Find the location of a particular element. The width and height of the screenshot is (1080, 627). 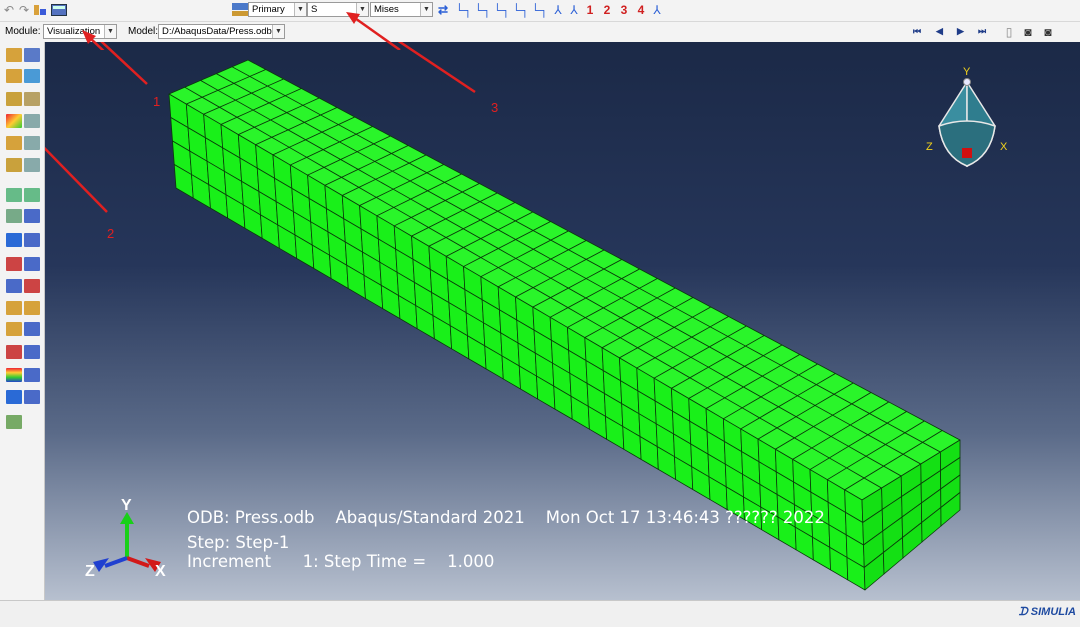

step-info-line: Step: Step-1 is located at coordinates (238, 542).